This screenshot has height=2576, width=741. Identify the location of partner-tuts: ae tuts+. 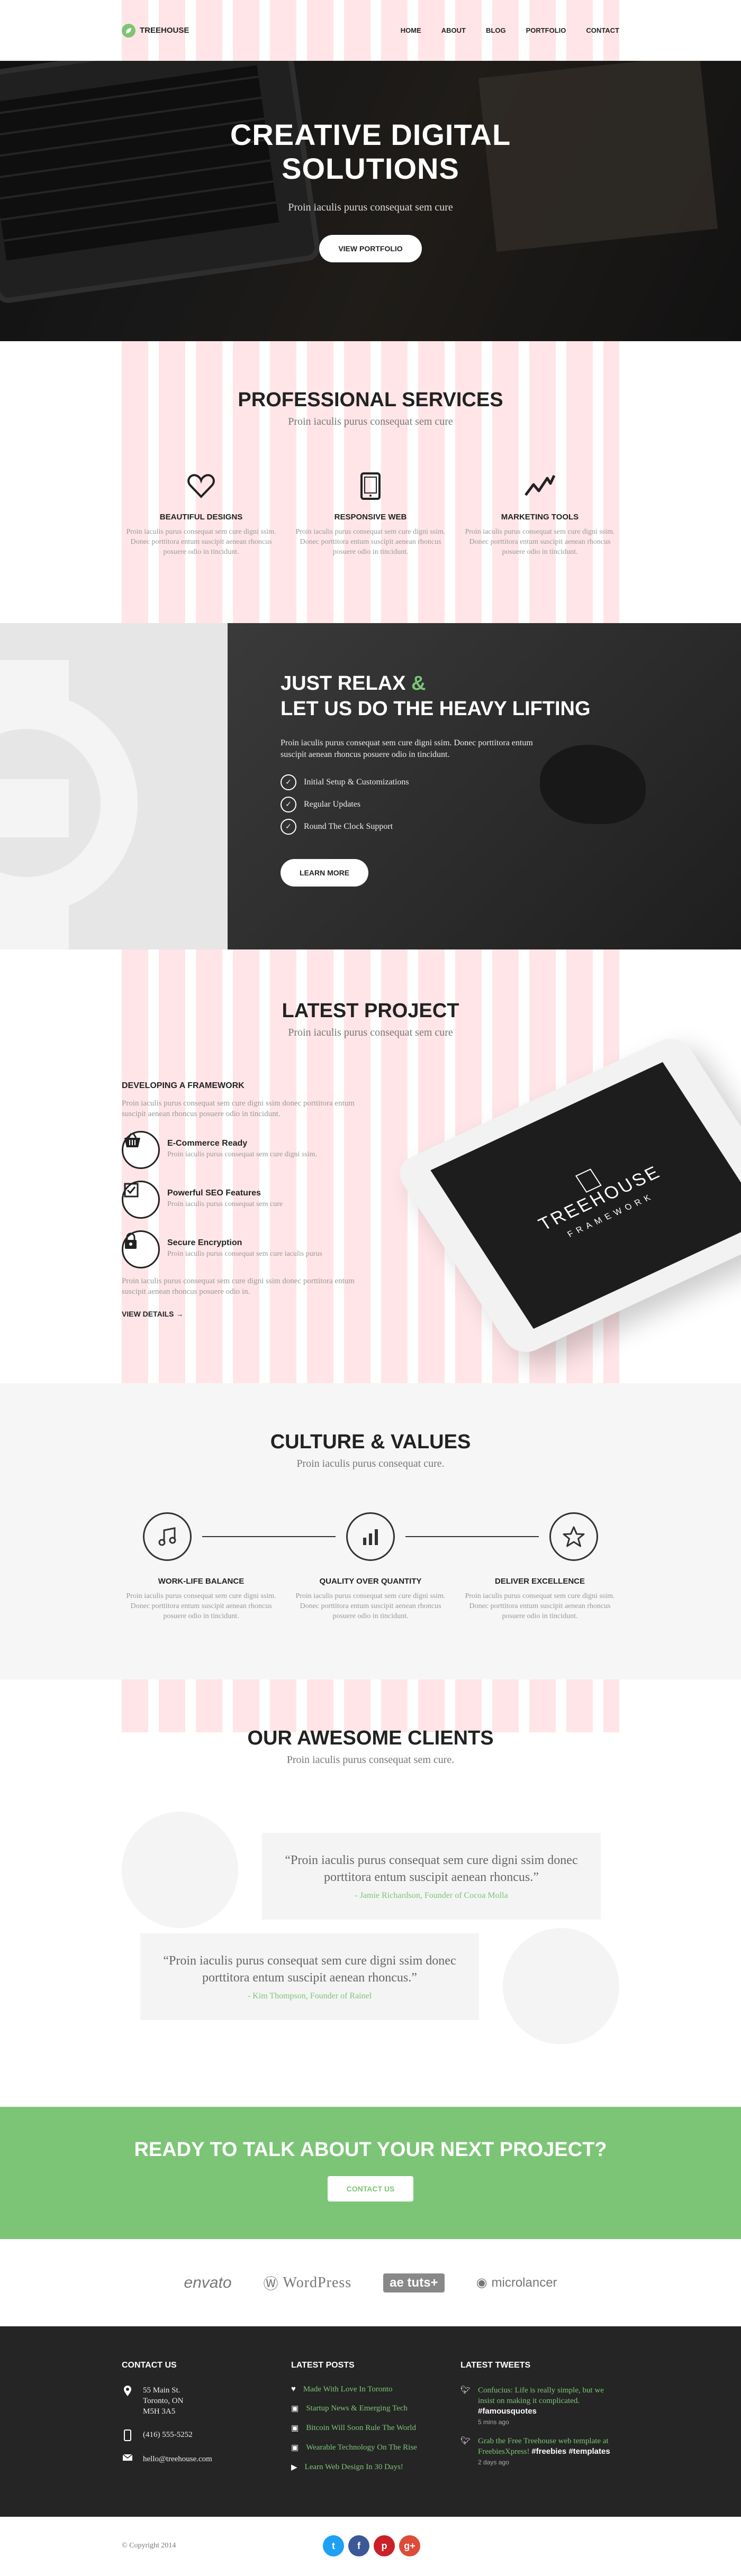
(414, 2283).